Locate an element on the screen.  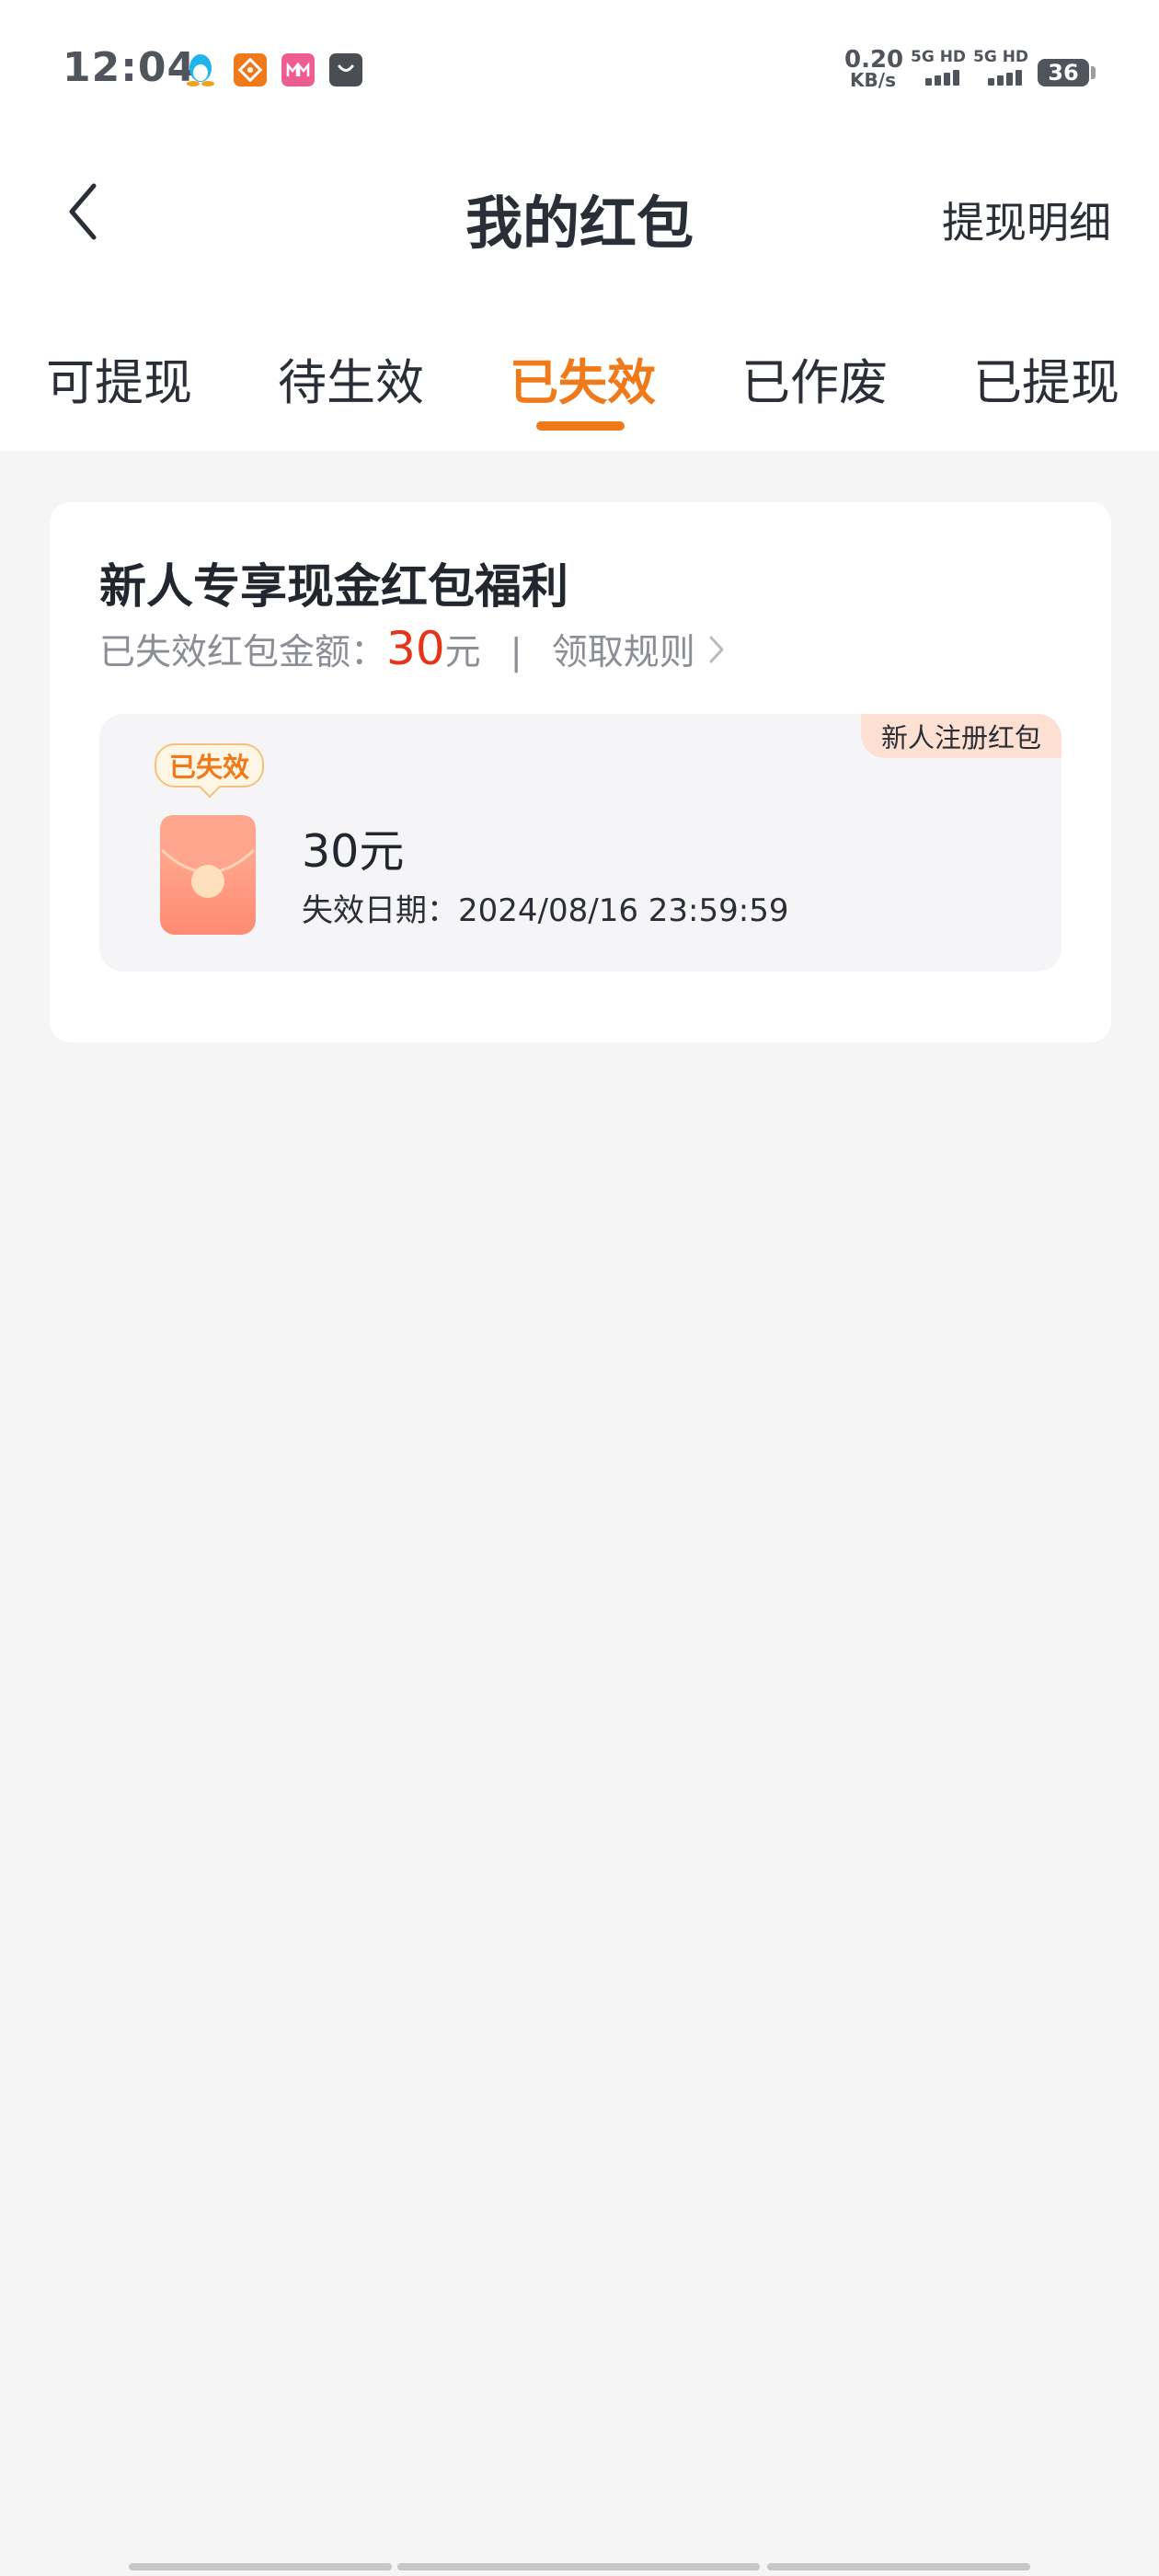
signal-strength-2: 5G HD is located at coordinates (1001, 70).